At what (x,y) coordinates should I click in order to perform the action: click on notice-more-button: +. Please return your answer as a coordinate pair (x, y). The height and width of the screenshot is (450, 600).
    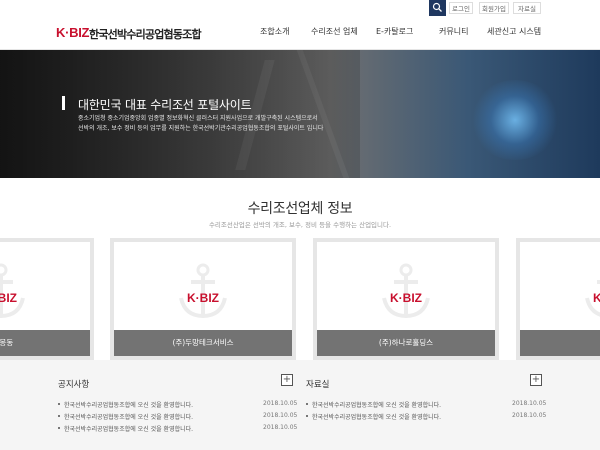
    Looking at the image, I should click on (287, 380).